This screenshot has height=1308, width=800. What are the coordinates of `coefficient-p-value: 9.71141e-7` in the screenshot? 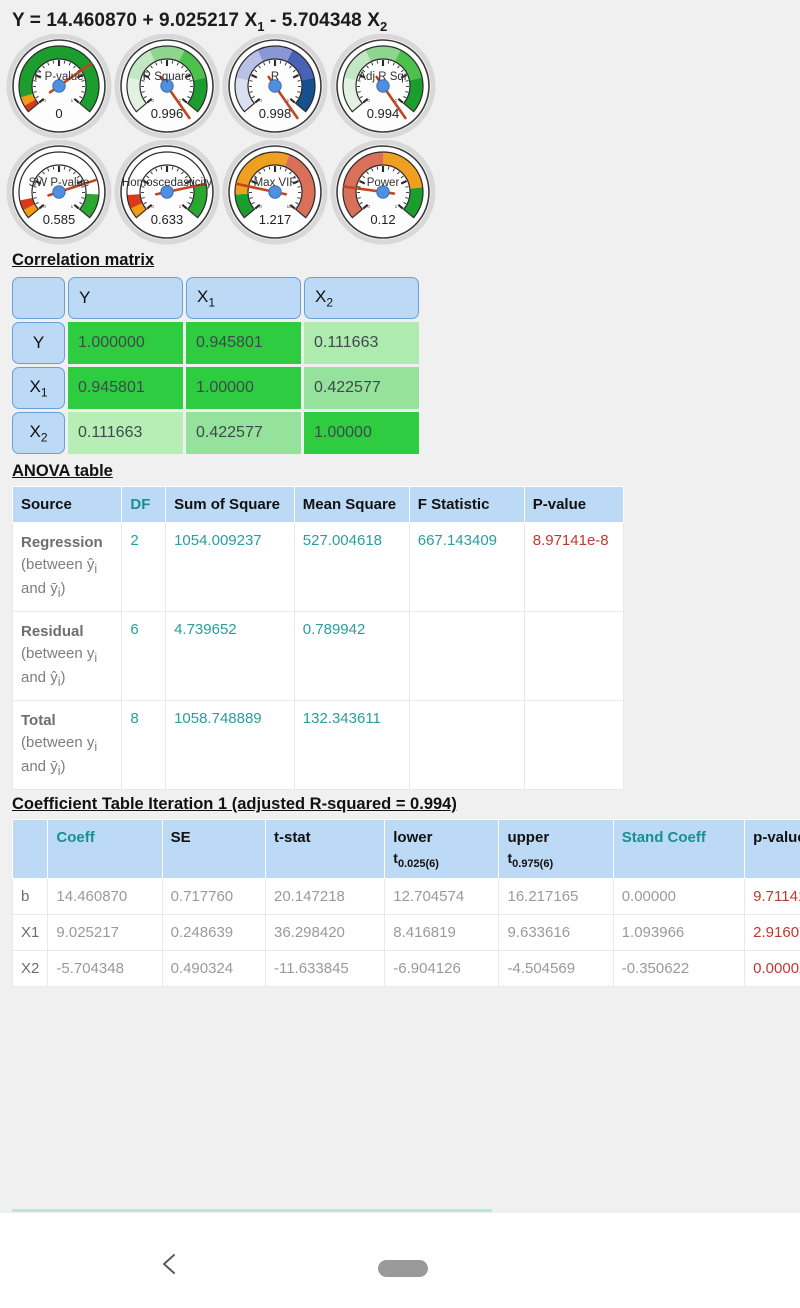 It's located at (772, 897).